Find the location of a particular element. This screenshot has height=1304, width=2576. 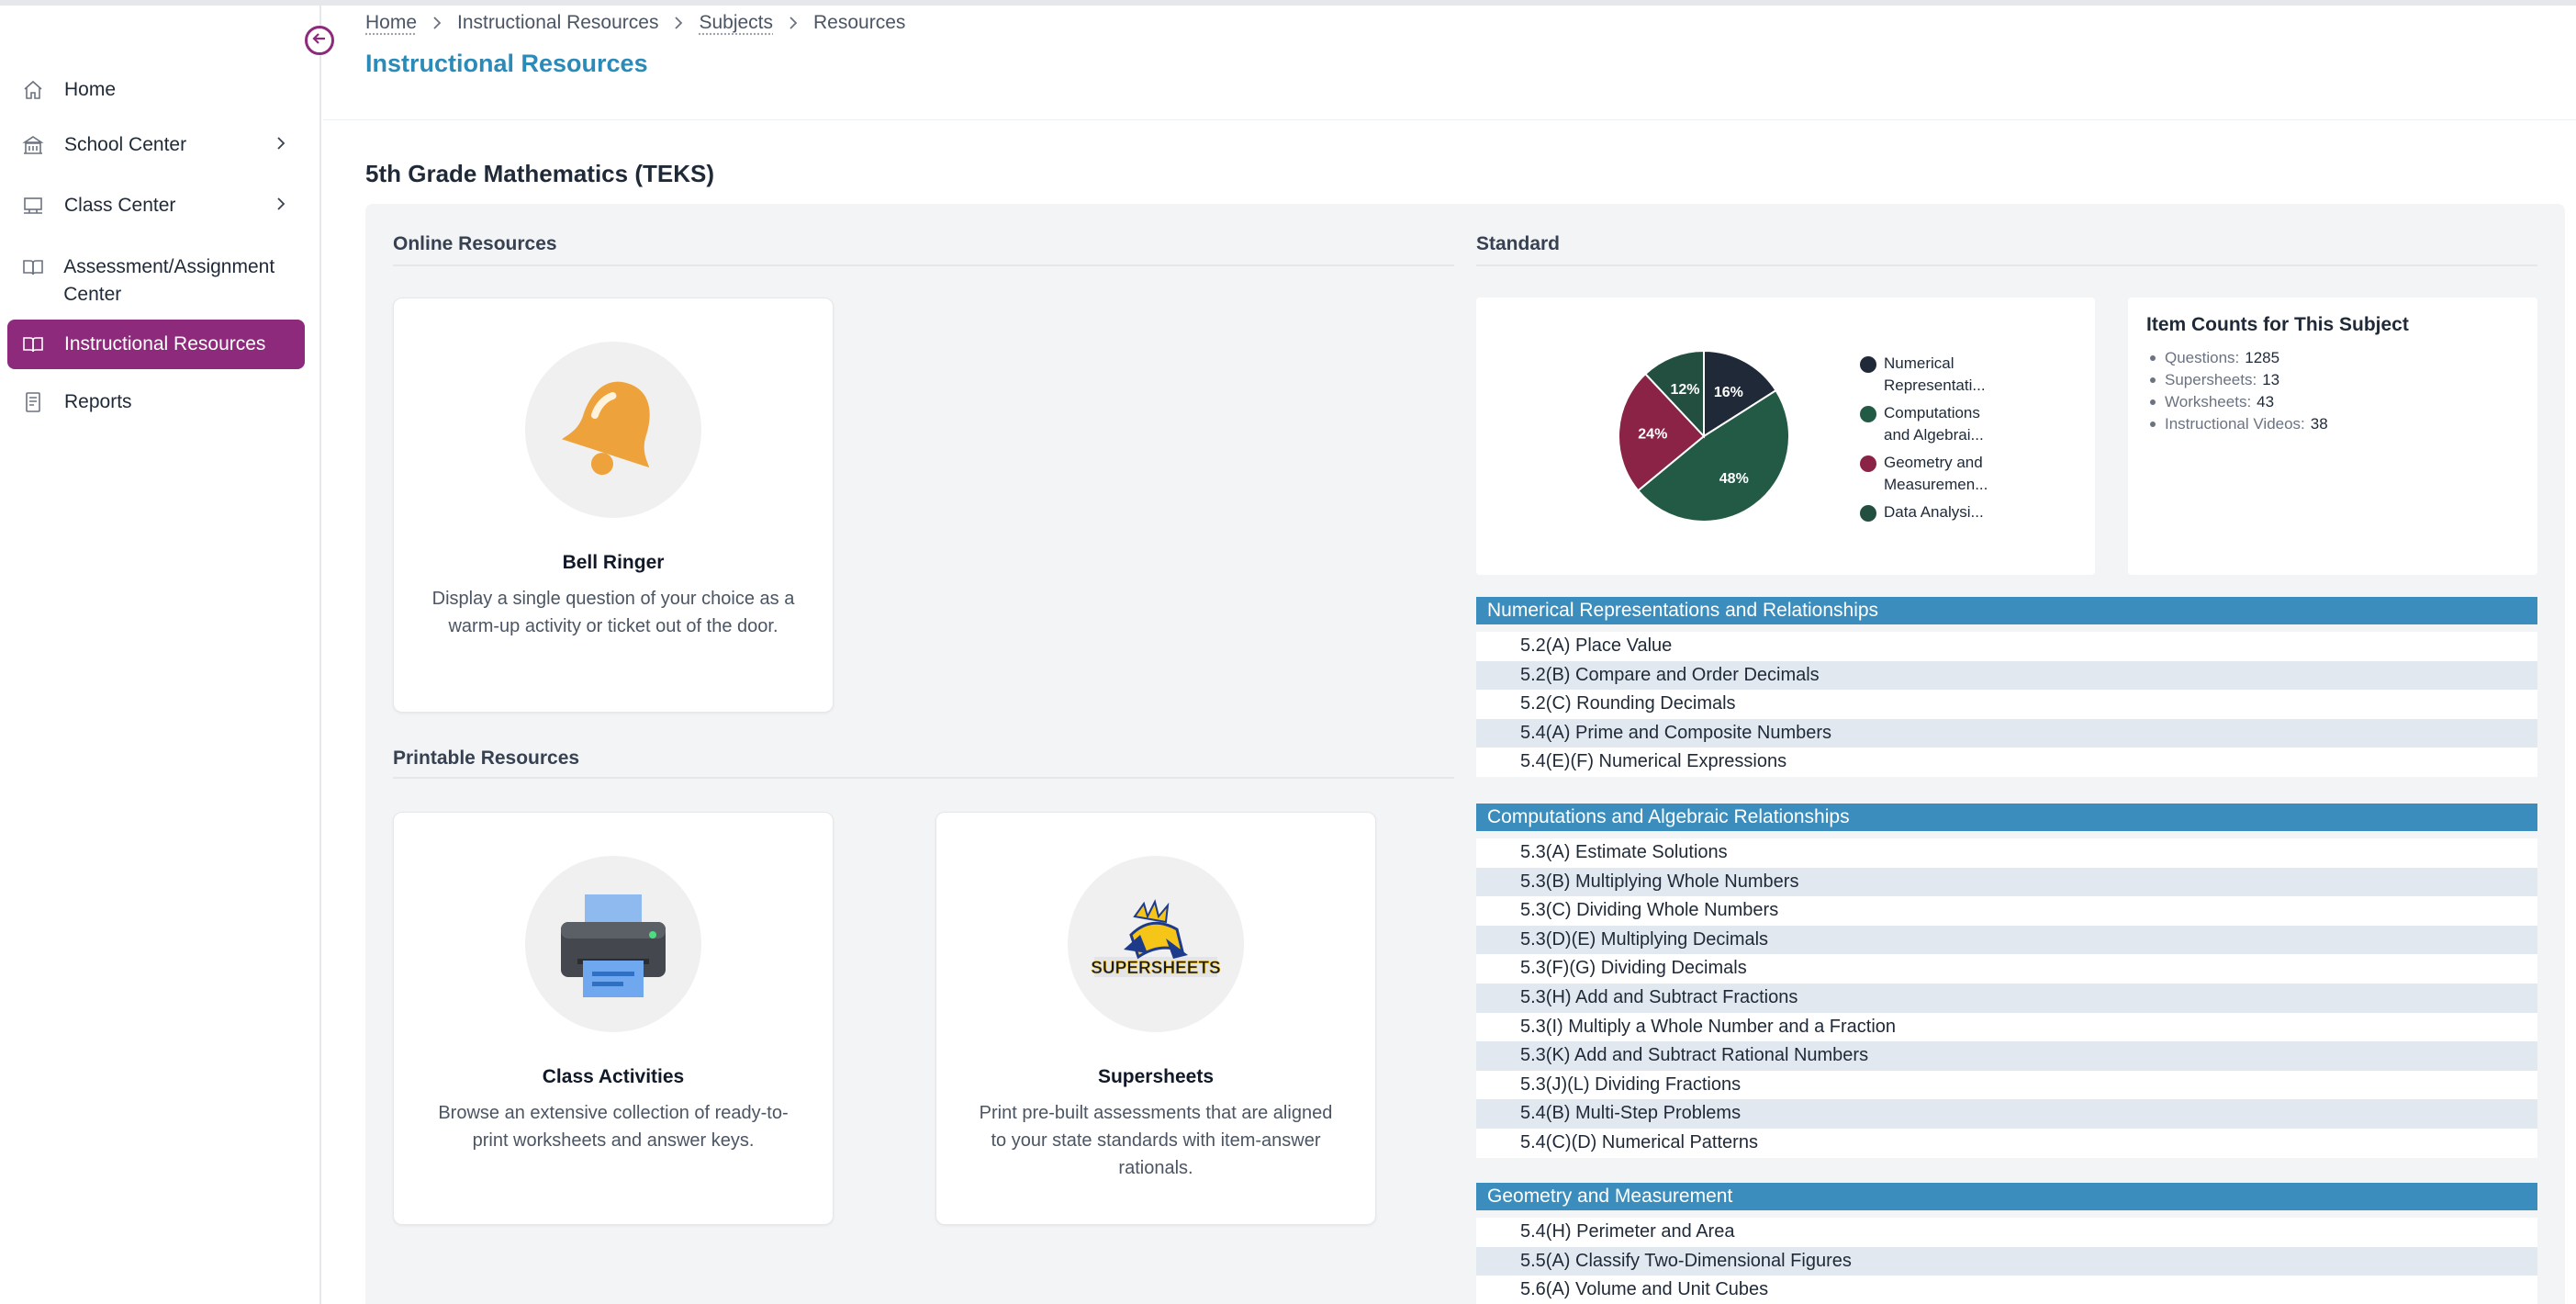

book-open-icon is located at coordinates (32, 267).